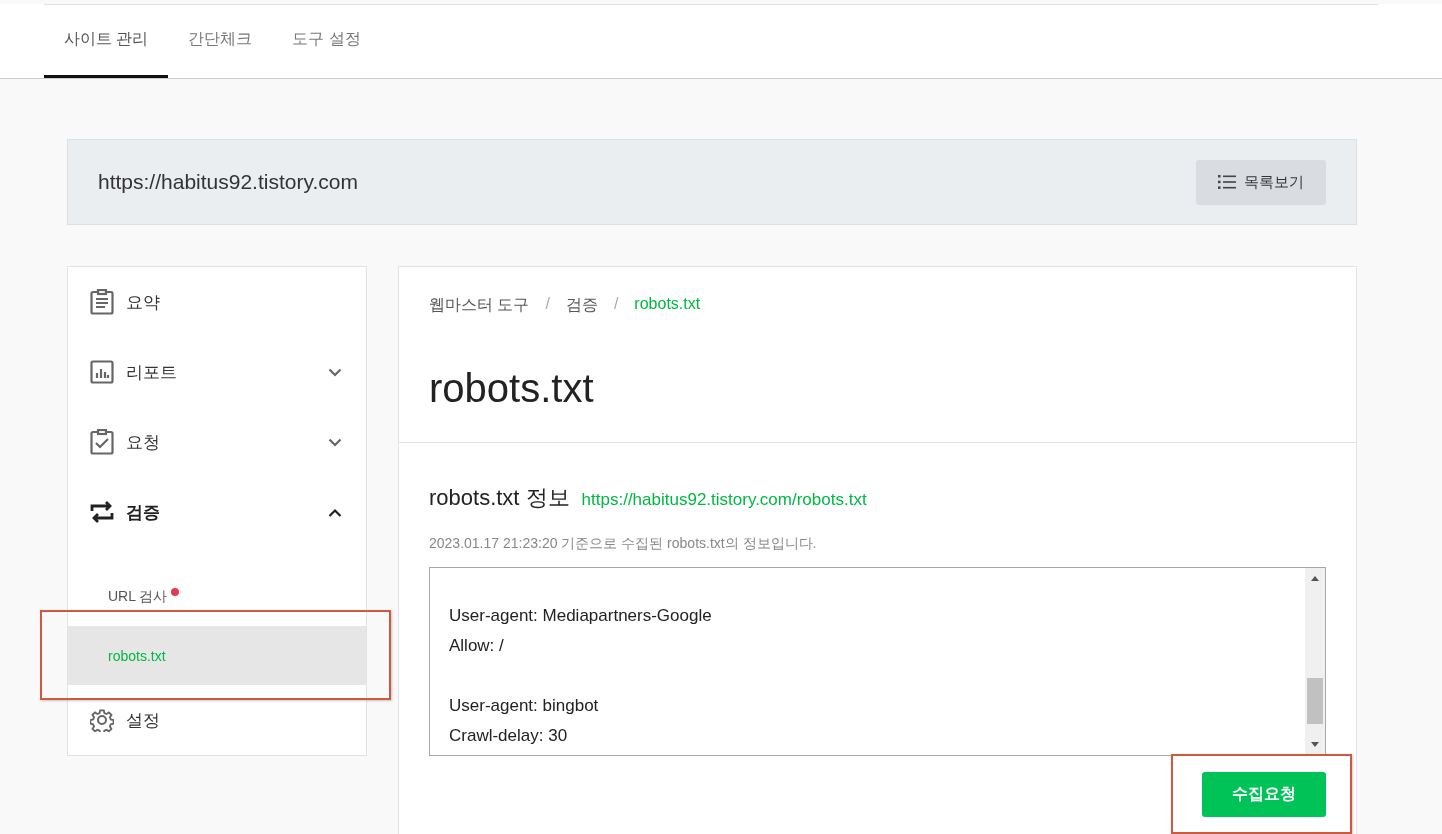 The width and height of the screenshot is (1442, 834). What do you see at coordinates (581, 305) in the screenshot?
I see `breadcrumb-item: 검증` at bounding box center [581, 305].